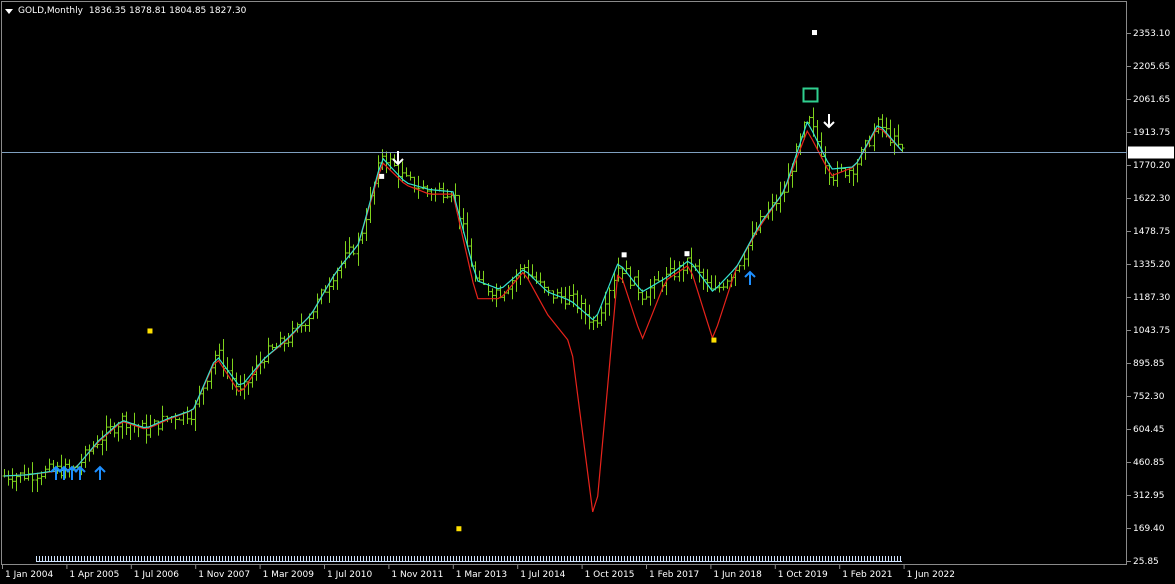 The height and width of the screenshot is (584, 1175). What do you see at coordinates (469, 559) in the screenshot?
I see `volume-histogram` at bounding box center [469, 559].